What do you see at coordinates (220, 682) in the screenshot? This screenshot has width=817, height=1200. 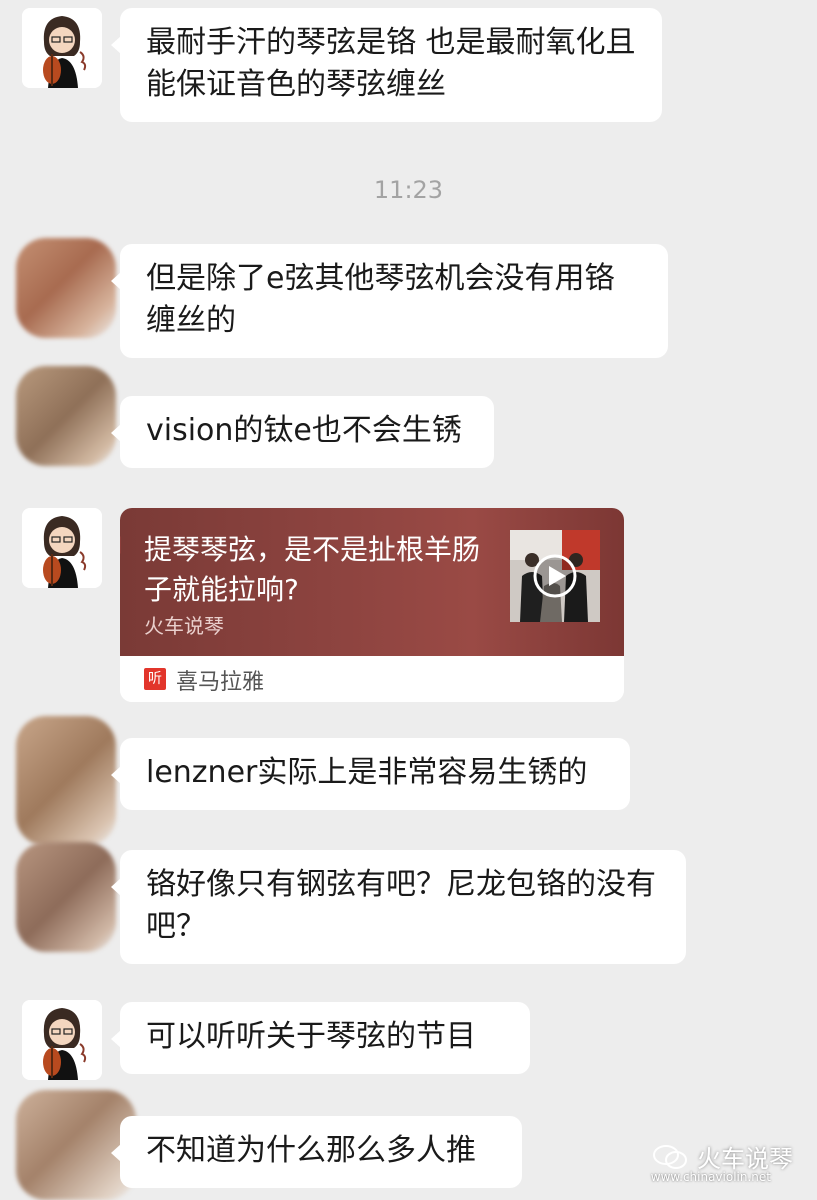 I see `share-card-app-name: 喜马拉雅` at bounding box center [220, 682].